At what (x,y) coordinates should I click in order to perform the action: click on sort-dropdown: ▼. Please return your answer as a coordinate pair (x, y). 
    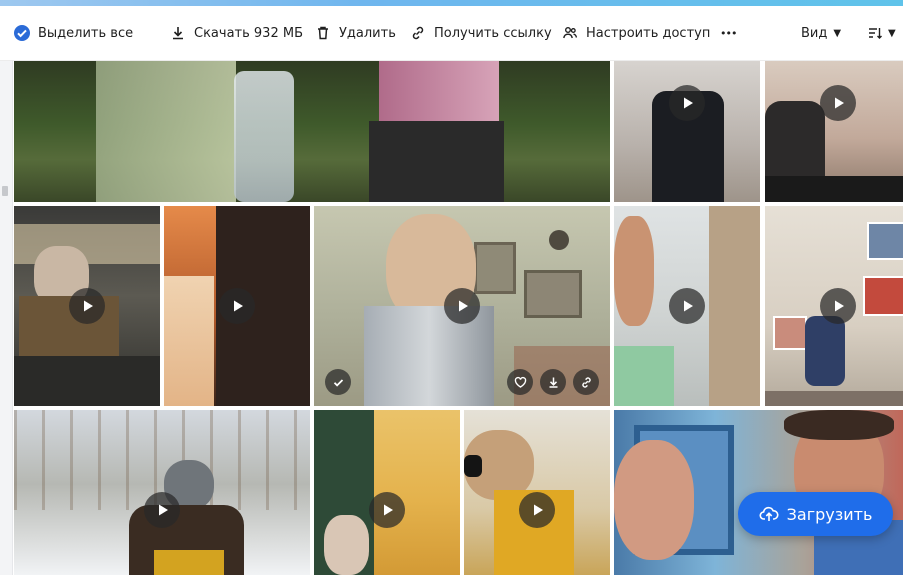
    Looking at the image, I should click on (881, 33).